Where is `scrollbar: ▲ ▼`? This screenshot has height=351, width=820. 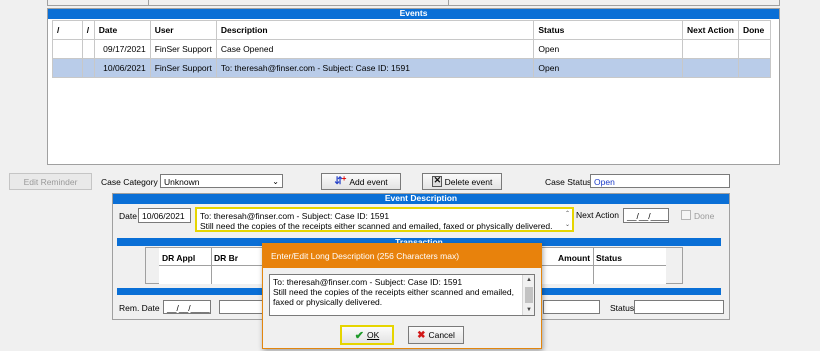
scrollbar: ▲ ▼ is located at coordinates (528, 295).